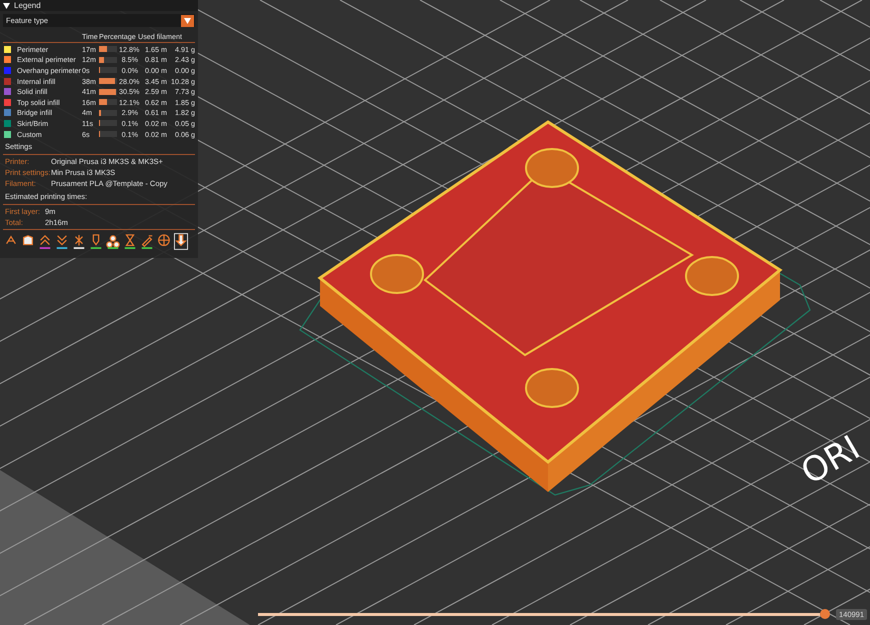  What do you see at coordinates (99, 5) in the screenshot?
I see `legend-header: Legend` at bounding box center [99, 5].